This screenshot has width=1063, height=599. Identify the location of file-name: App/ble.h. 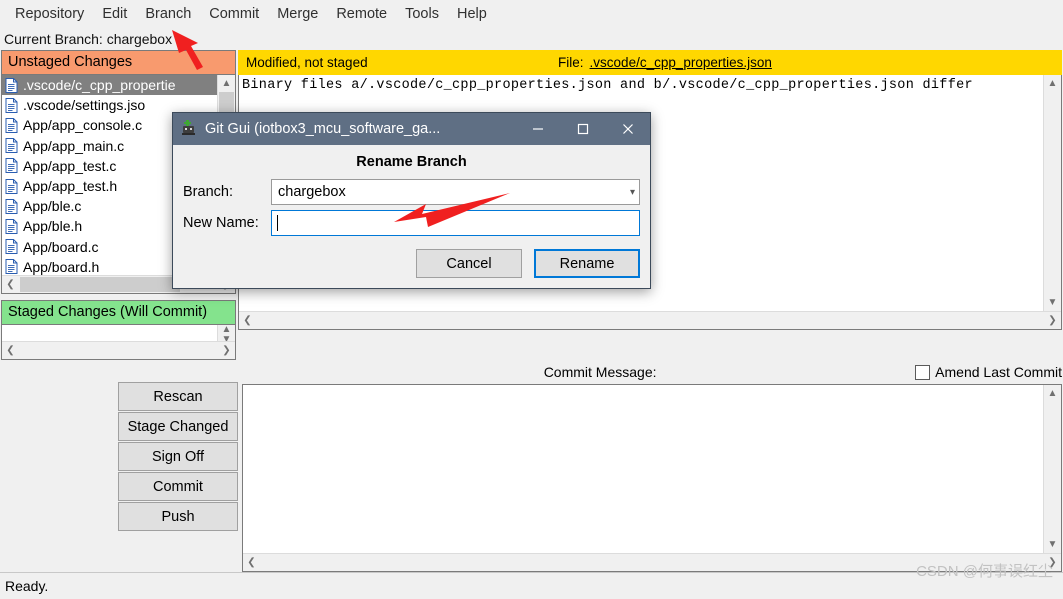
(53, 226).